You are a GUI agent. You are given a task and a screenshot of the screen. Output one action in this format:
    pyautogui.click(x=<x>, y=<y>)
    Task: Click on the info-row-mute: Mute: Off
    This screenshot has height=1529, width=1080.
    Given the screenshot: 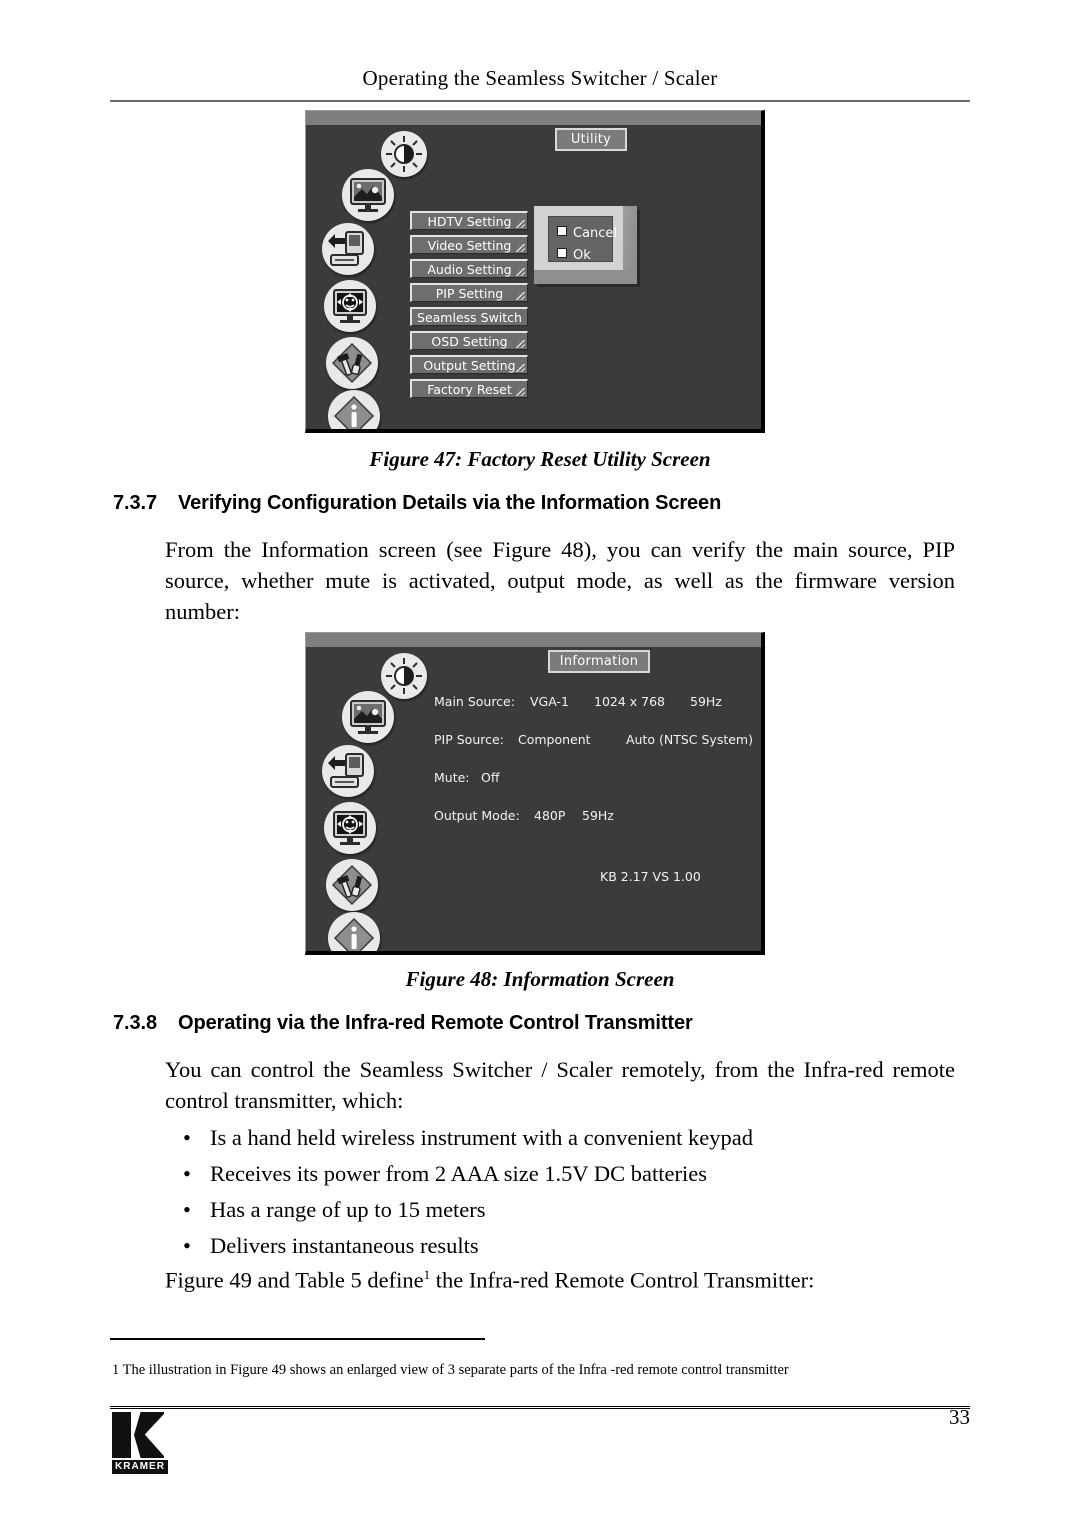 What is the action you would take?
    pyautogui.click(x=589, y=777)
    